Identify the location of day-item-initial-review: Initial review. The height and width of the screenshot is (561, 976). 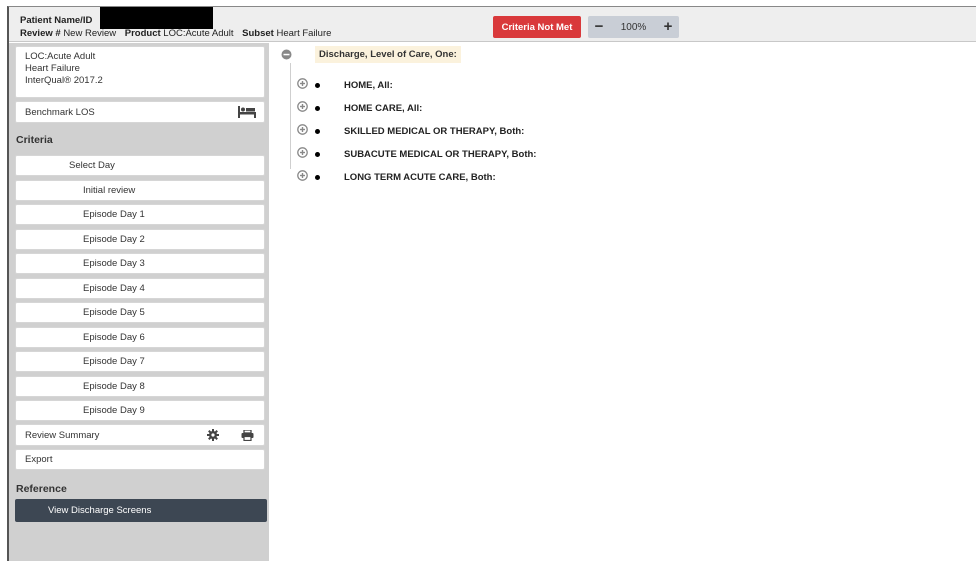
(140, 190).